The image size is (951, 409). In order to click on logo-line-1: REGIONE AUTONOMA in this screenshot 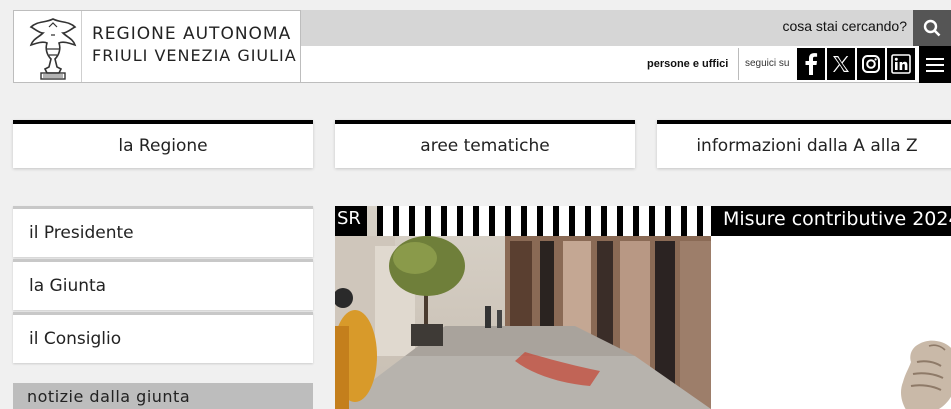, I will do `click(192, 34)`.